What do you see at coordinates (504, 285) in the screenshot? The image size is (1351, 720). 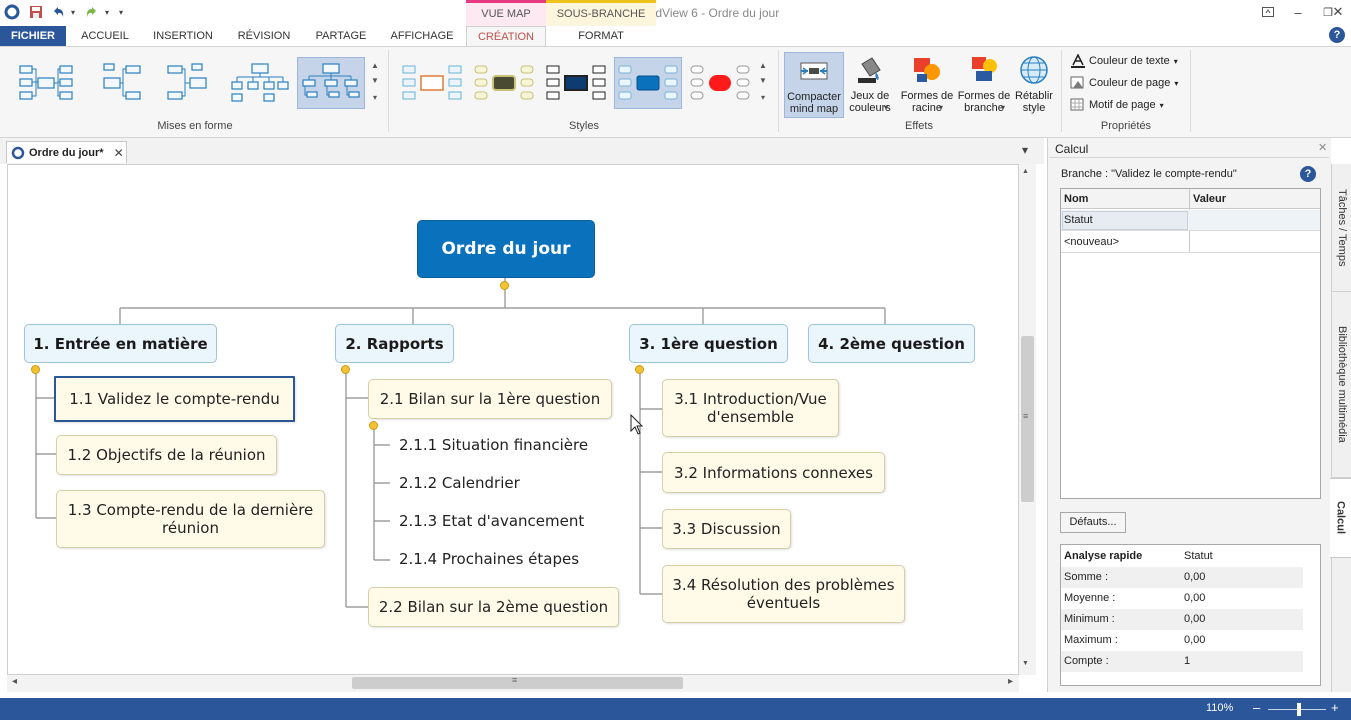 I see `root-collapse-knob` at bounding box center [504, 285].